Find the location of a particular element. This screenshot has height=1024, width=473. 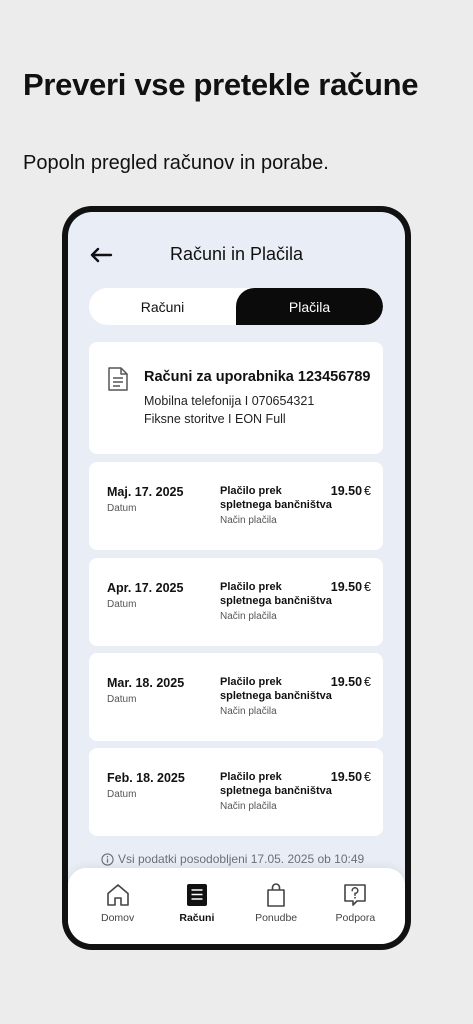

tab-label: Računi is located at coordinates (197, 918).